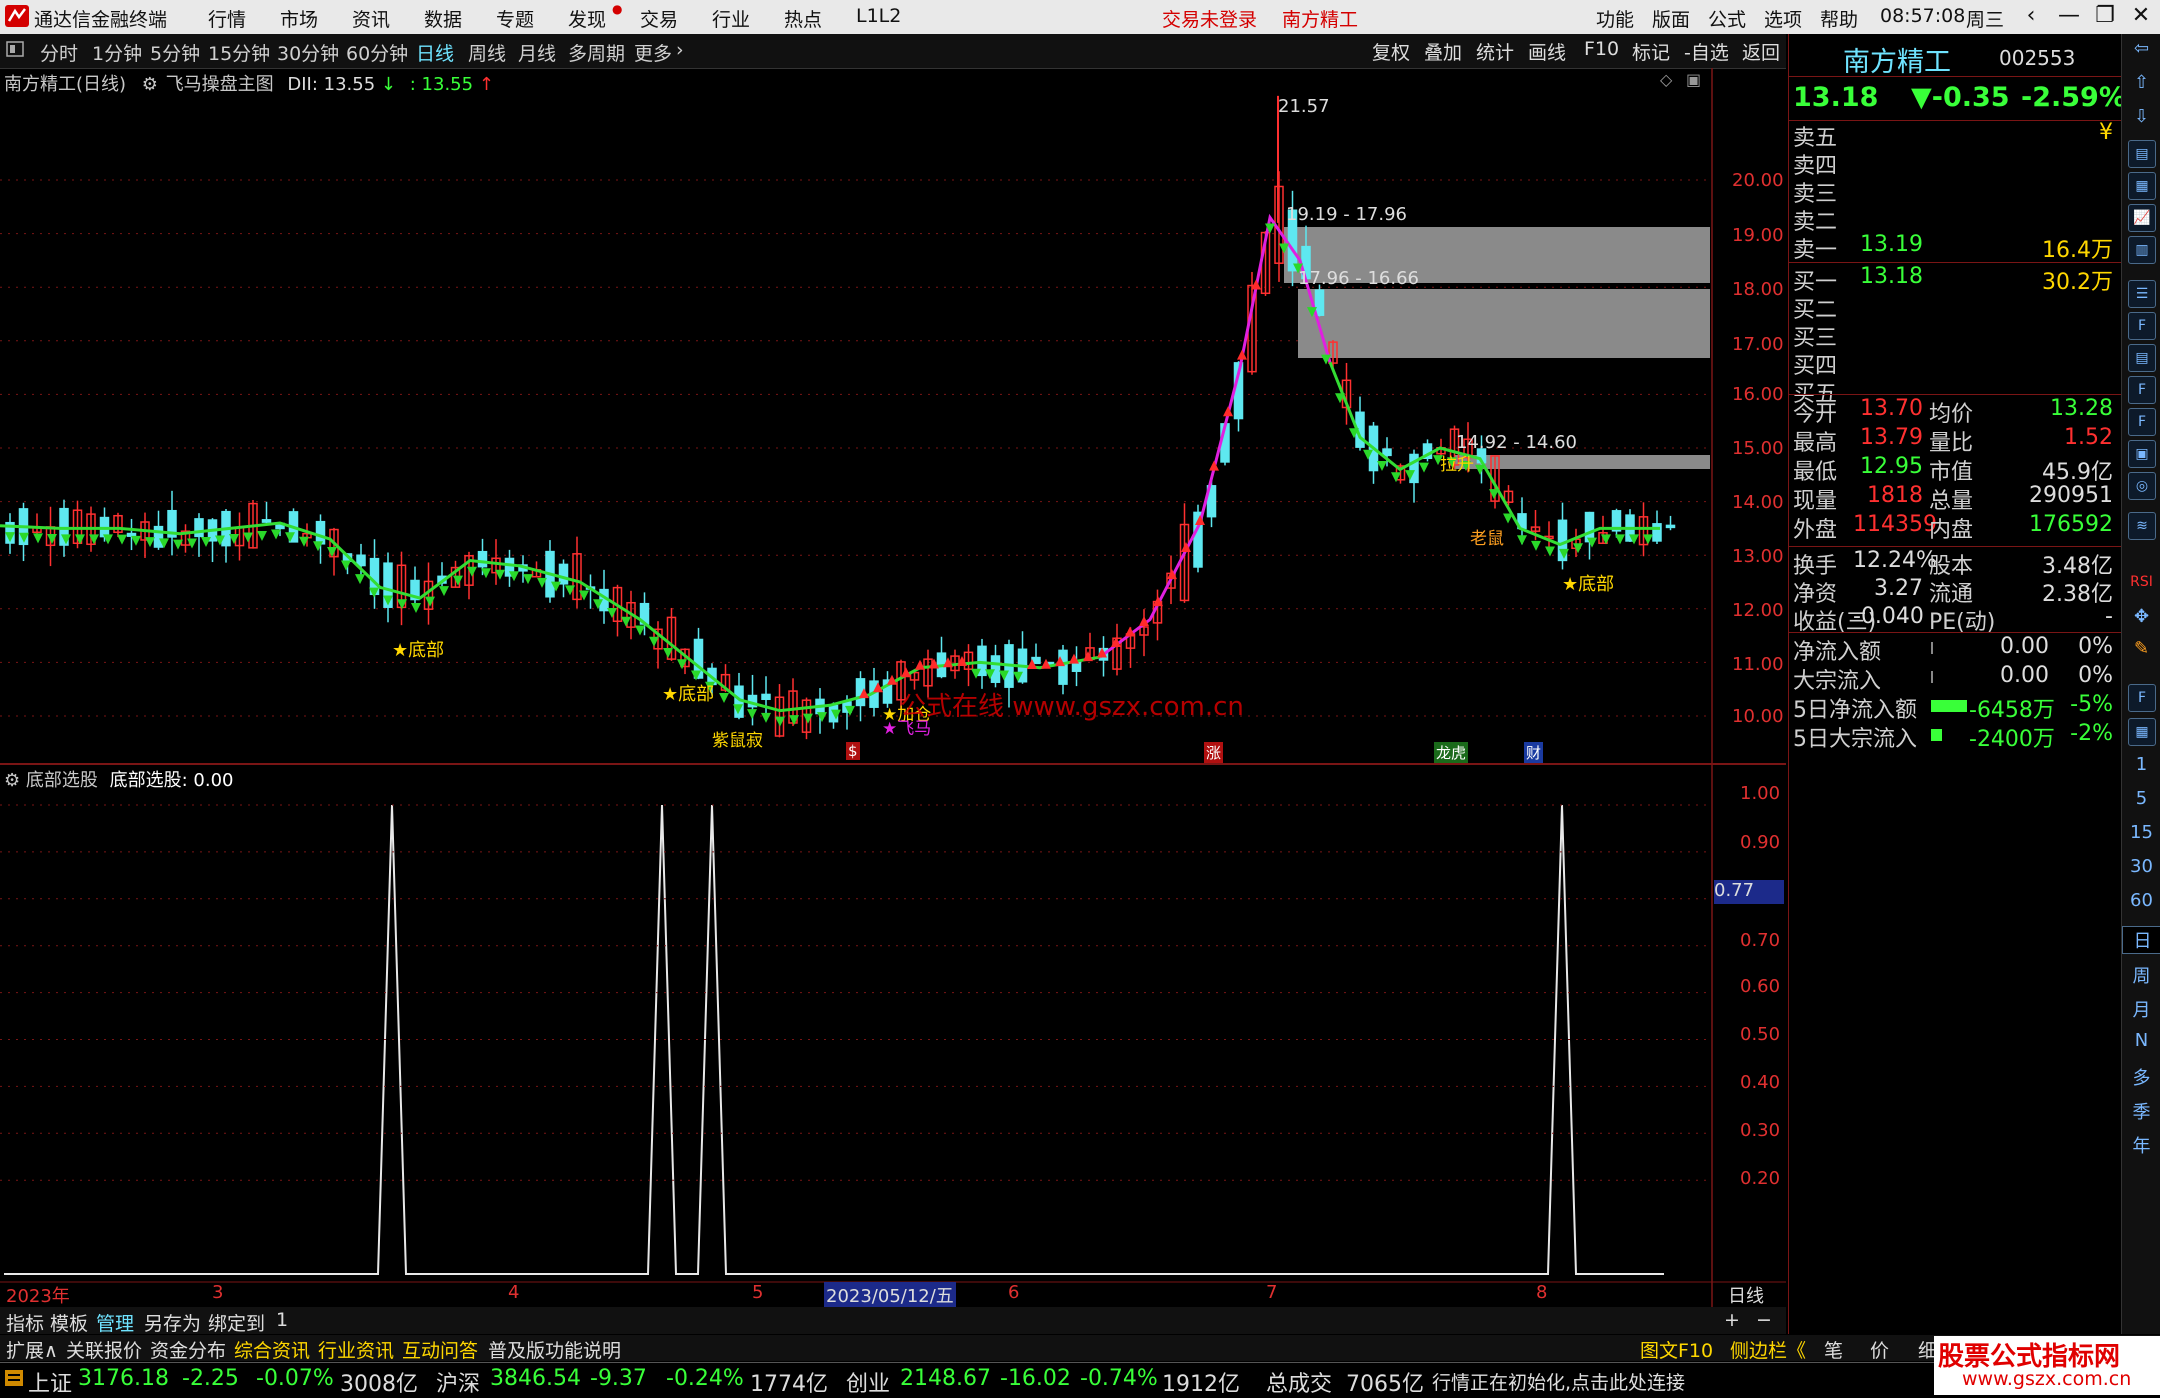 Image resolution: width=2160 pixels, height=1398 pixels. I want to click on period-quarter: 季, so click(2141, 1111).